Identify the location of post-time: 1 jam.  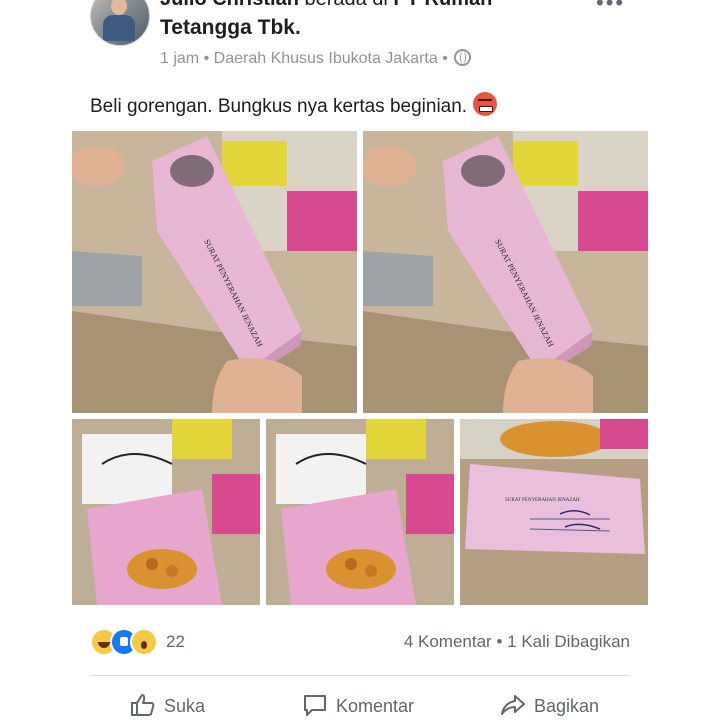
(179, 58).